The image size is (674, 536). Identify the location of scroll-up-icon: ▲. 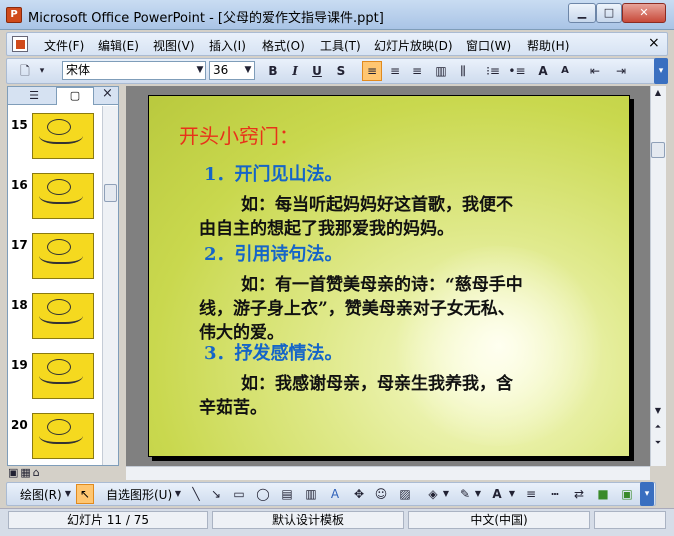
(658, 93).